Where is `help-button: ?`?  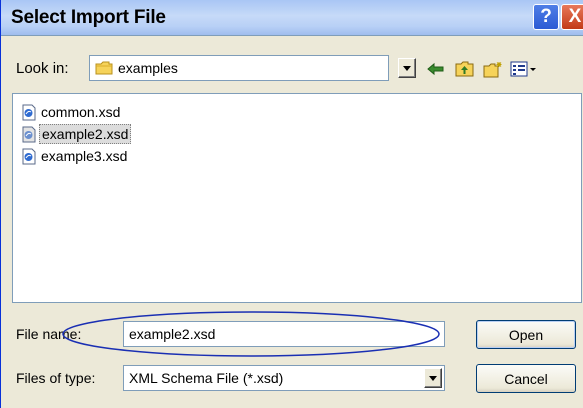
help-button: ? is located at coordinates (546, 17).